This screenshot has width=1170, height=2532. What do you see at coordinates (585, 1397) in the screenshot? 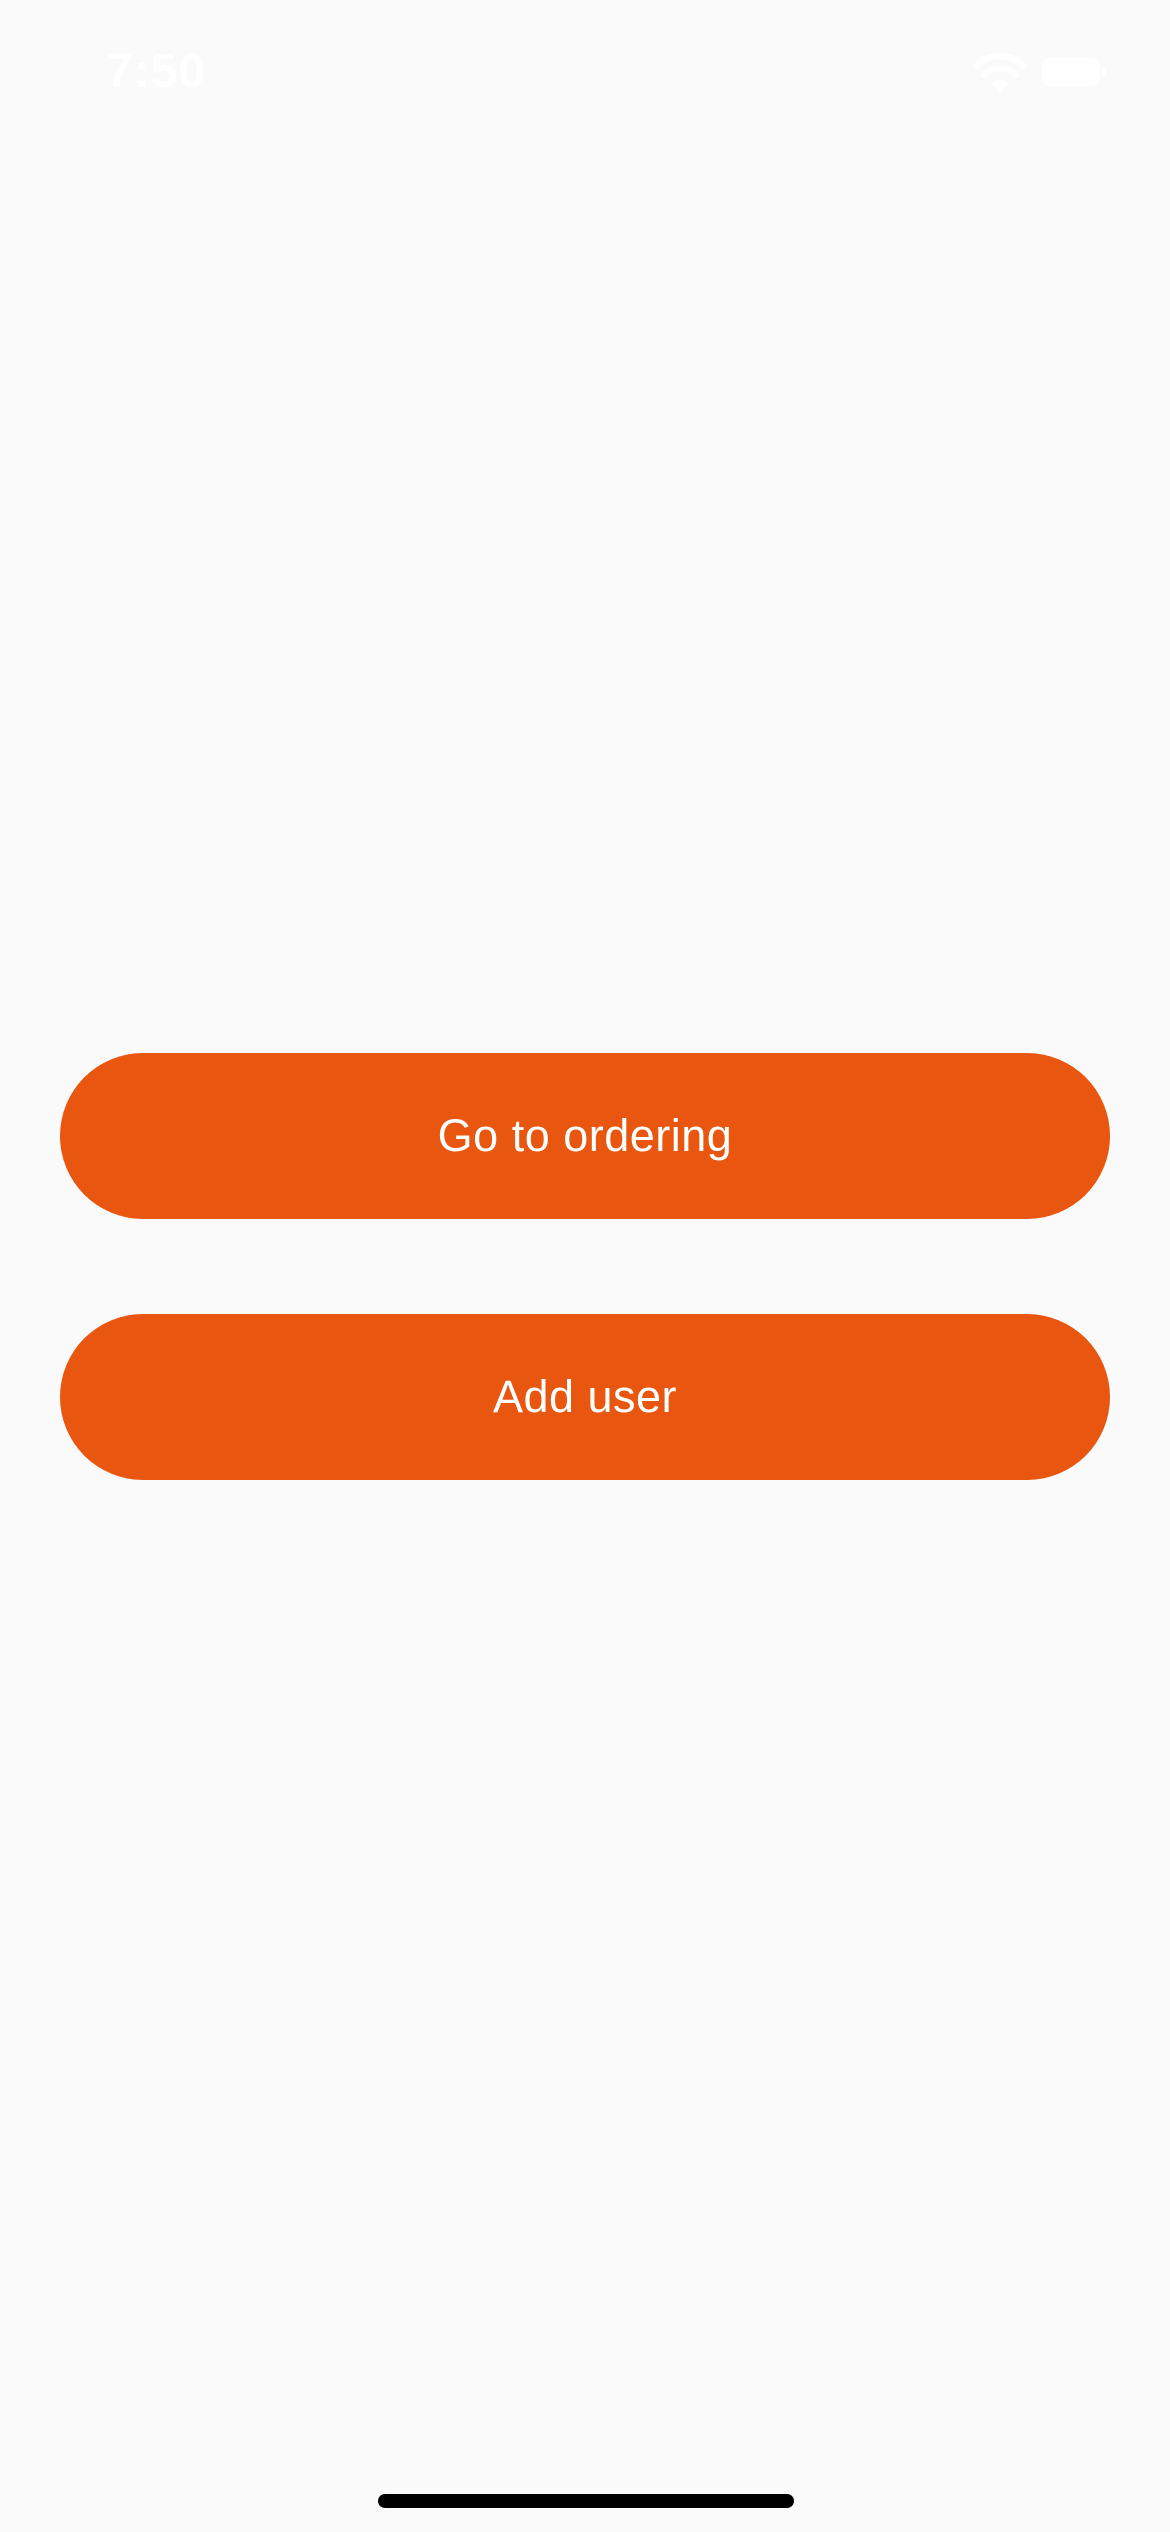
I see `add-user-button: Add user` at bounding box center [585, 1397].